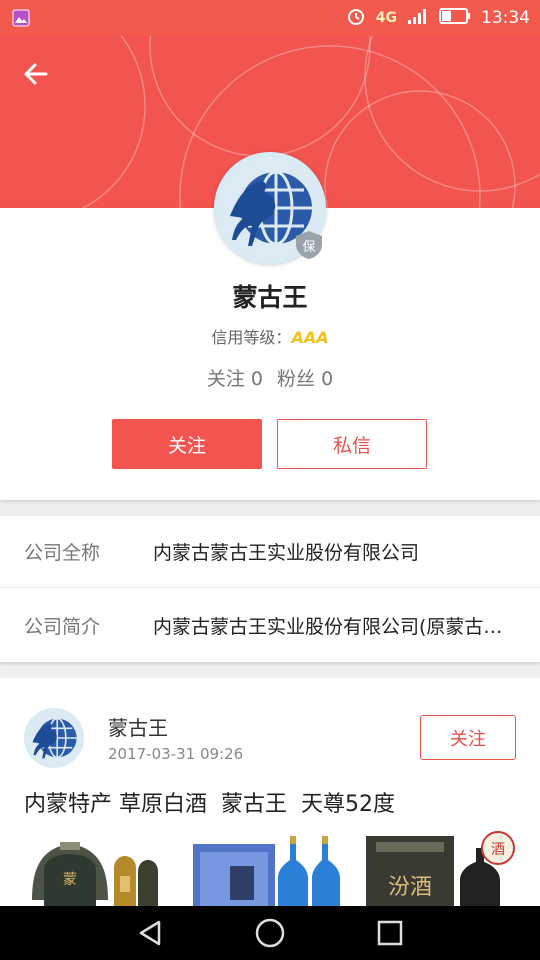 The height and width of the screenshot is (960, 540). Describe the element at coordinates (305, 379) in the screenshot. I see `fans-count-stat: 粉丝 0` at that location.